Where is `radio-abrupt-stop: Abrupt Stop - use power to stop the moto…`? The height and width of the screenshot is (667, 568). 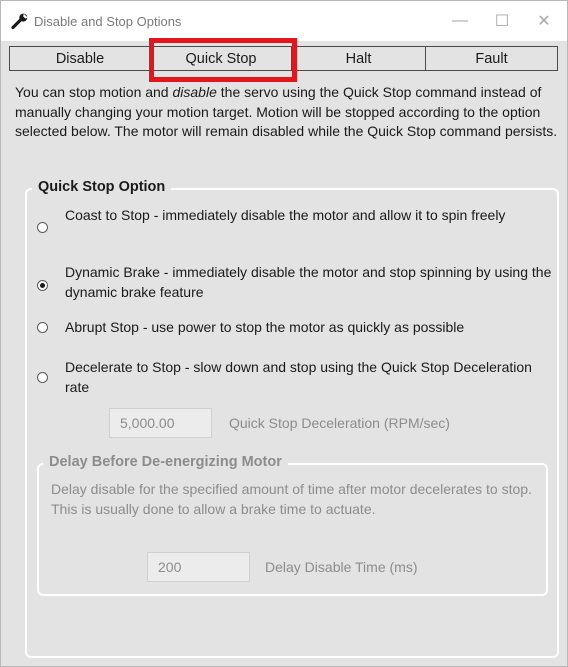
radio-abrupt-stop: Abrupt Stop - use power to stop the moto… is located at coordinates (297, 328).